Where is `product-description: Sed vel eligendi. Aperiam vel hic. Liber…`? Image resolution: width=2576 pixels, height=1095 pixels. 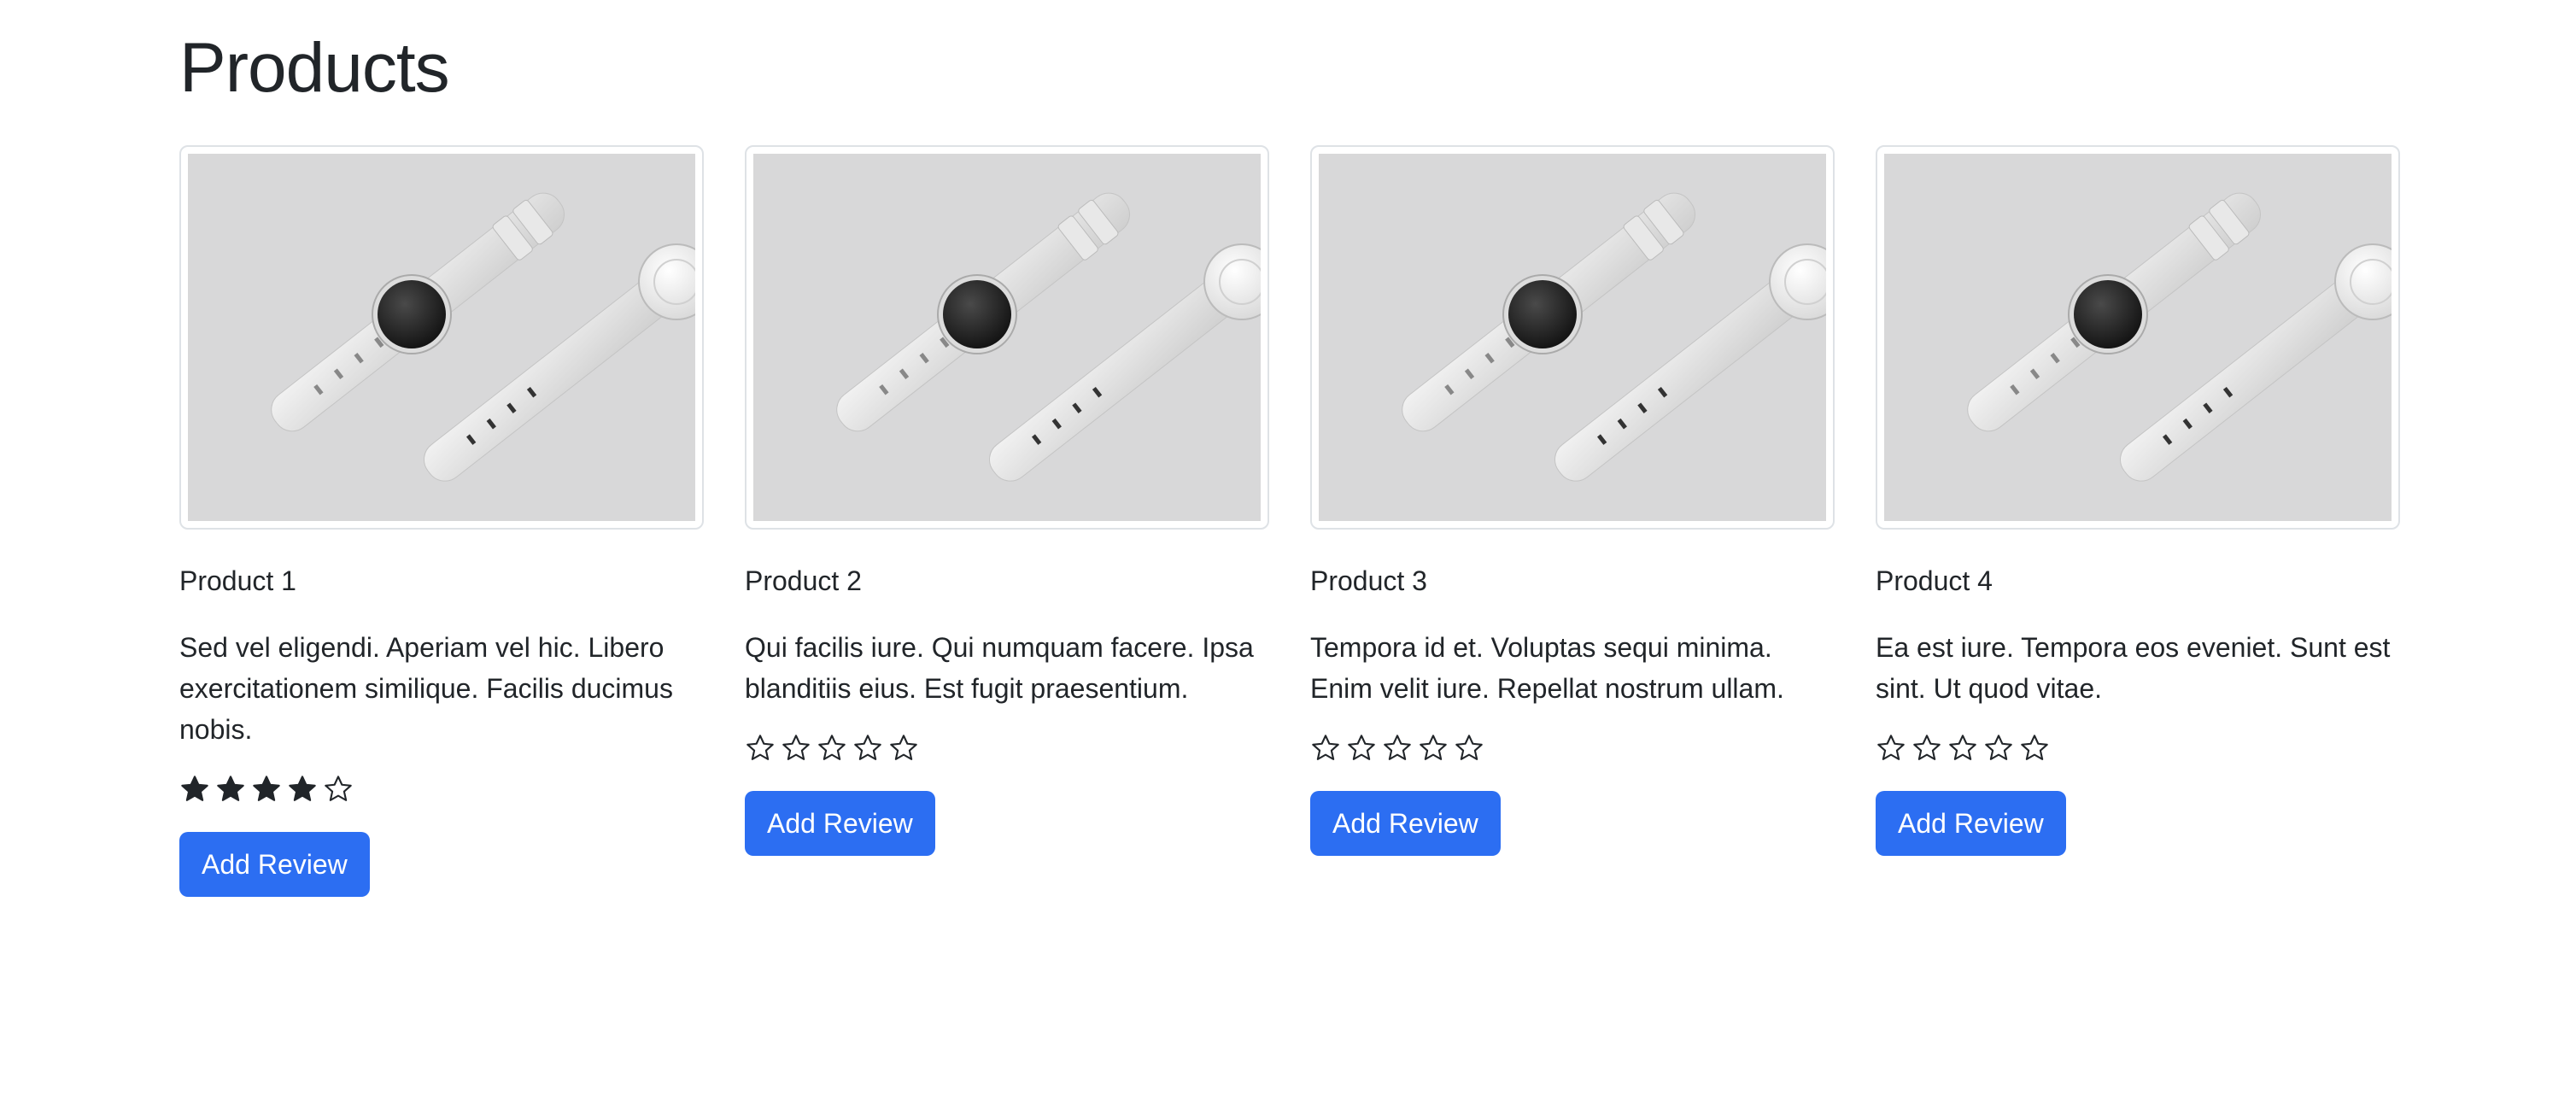 product-description: Sed vel eligendi. Aperiam vel hic. Liber… is located at coordinates (426, 688).